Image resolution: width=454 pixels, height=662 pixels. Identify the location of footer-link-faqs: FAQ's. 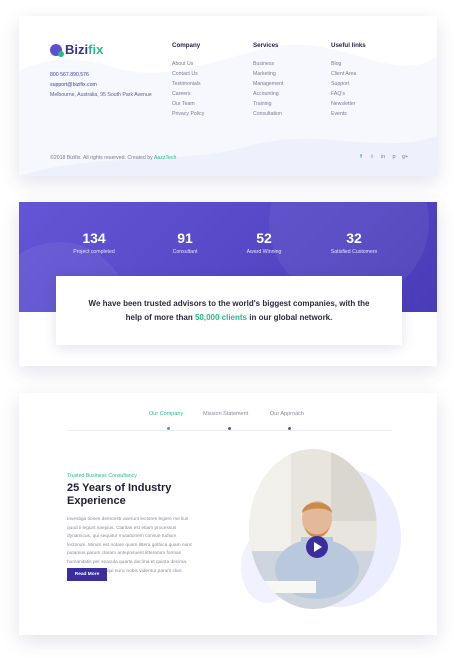
(348, 94).